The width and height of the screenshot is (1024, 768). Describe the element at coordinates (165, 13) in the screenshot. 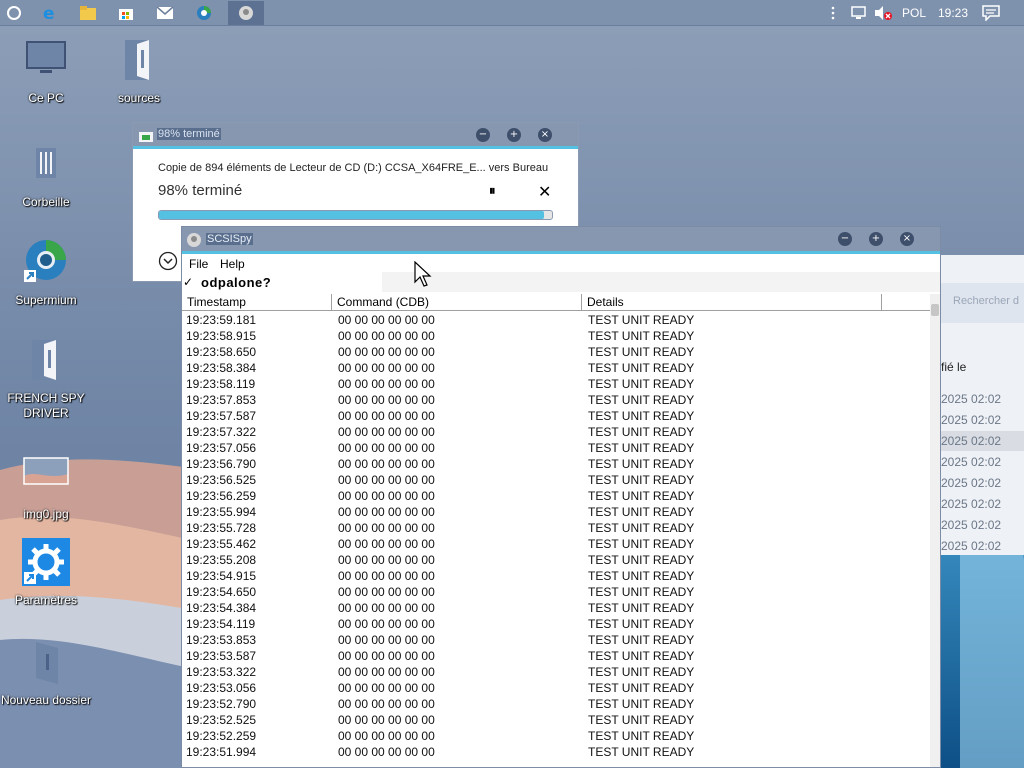

I see `mail-icon` at that location.